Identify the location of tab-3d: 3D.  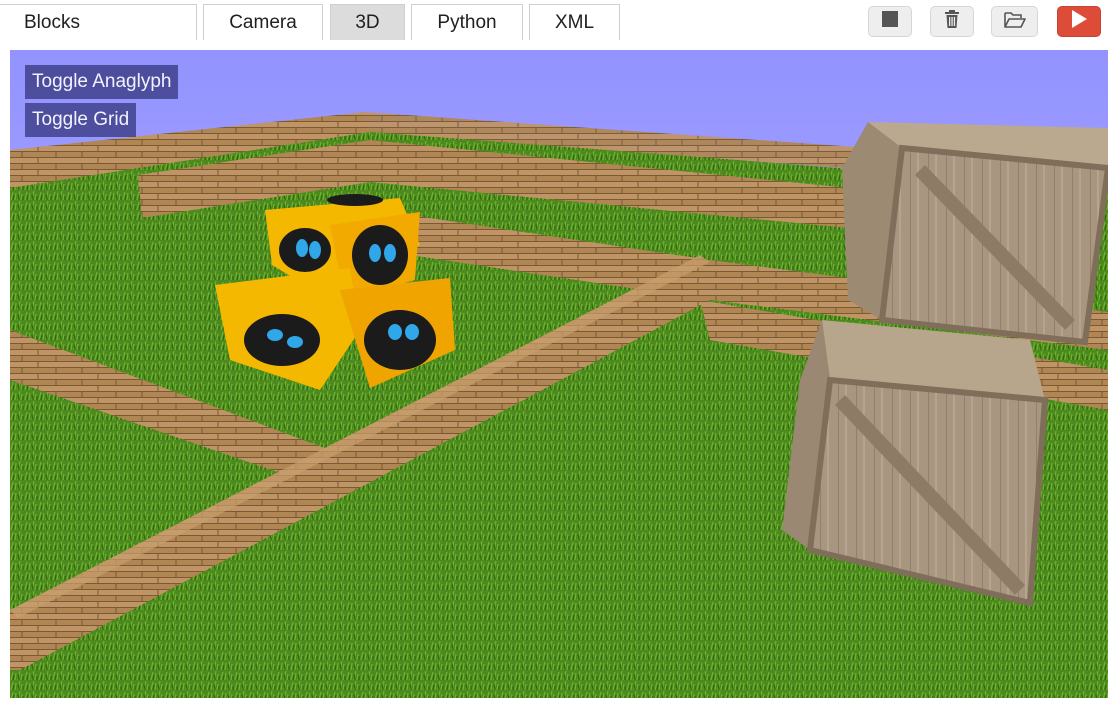
(367, 22).